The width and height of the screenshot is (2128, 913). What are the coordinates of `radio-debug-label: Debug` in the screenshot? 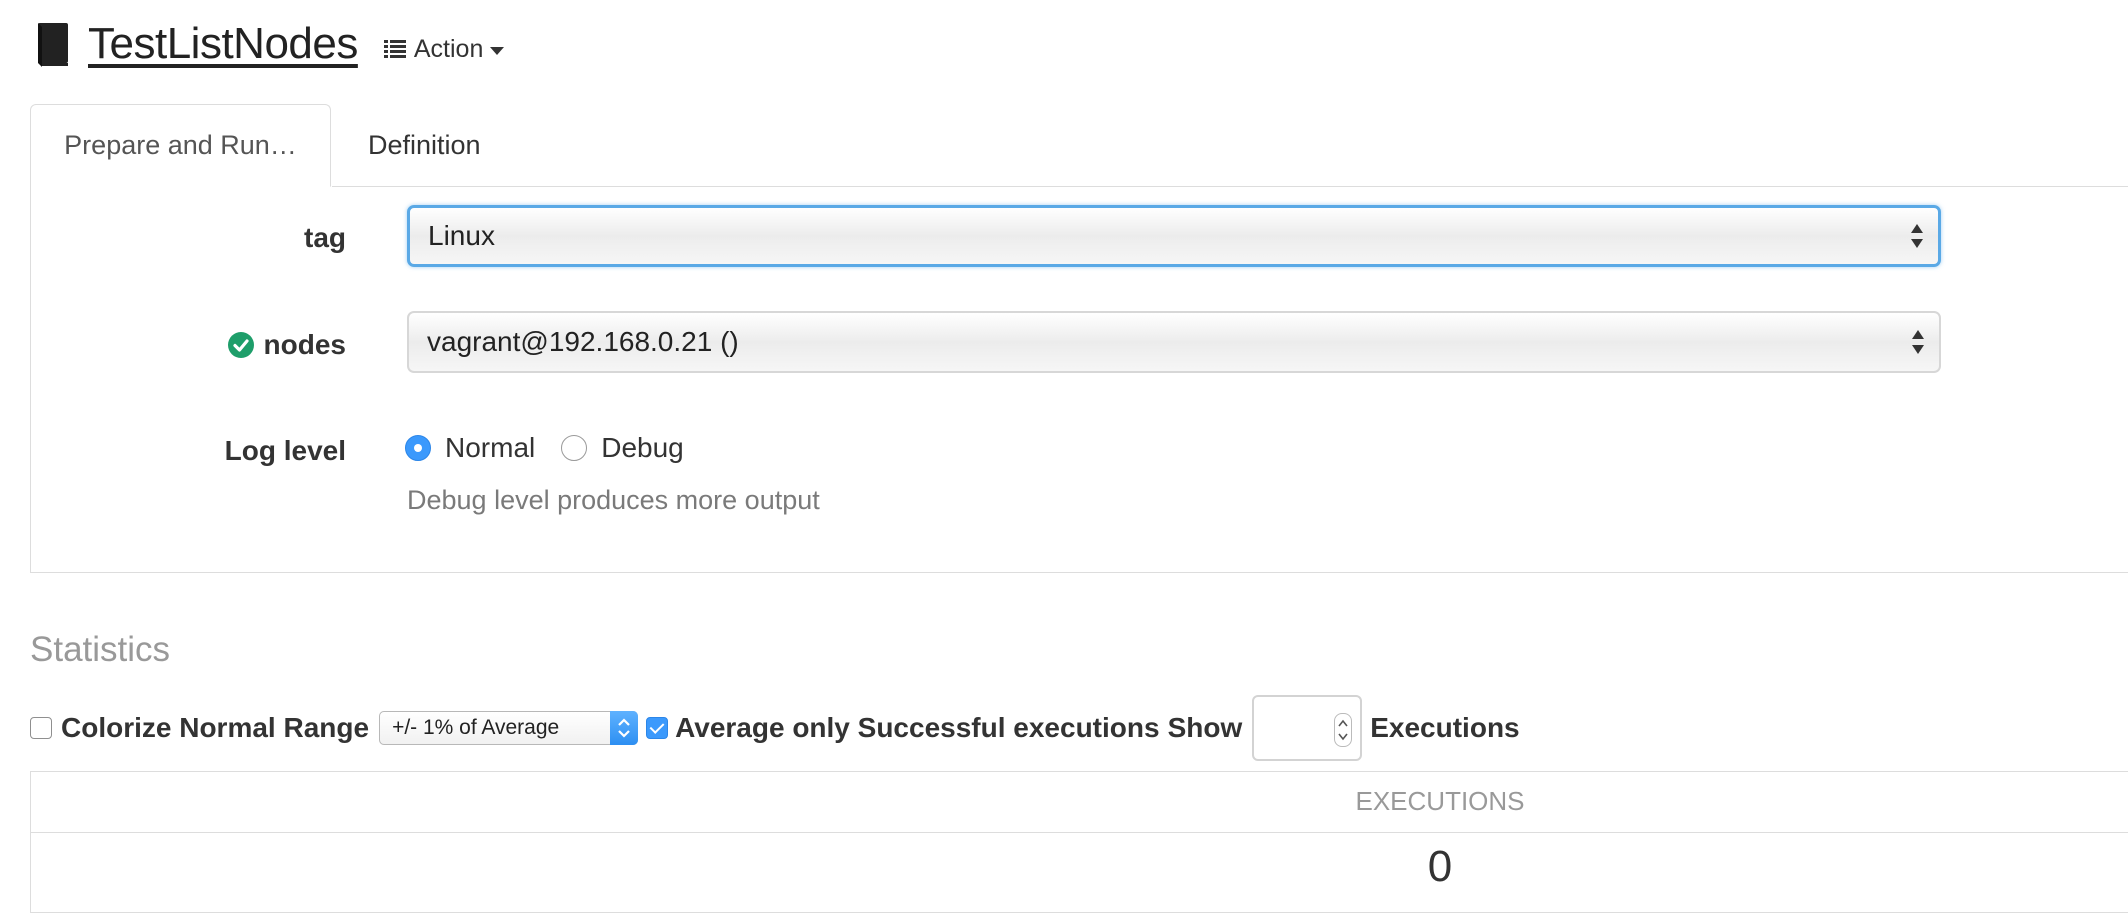 It's located at (642, 448).